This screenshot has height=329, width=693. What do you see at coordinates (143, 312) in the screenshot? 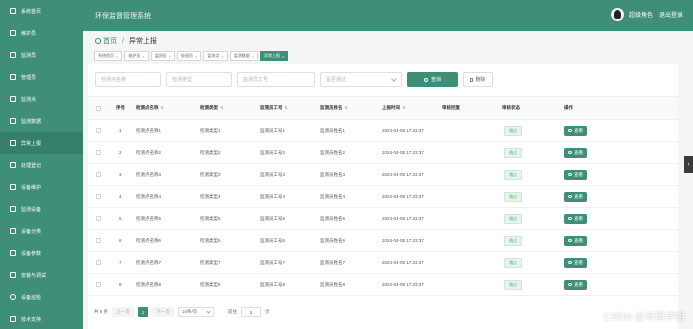
I see `page-number-current: 1` at bounding box center [143, 312].